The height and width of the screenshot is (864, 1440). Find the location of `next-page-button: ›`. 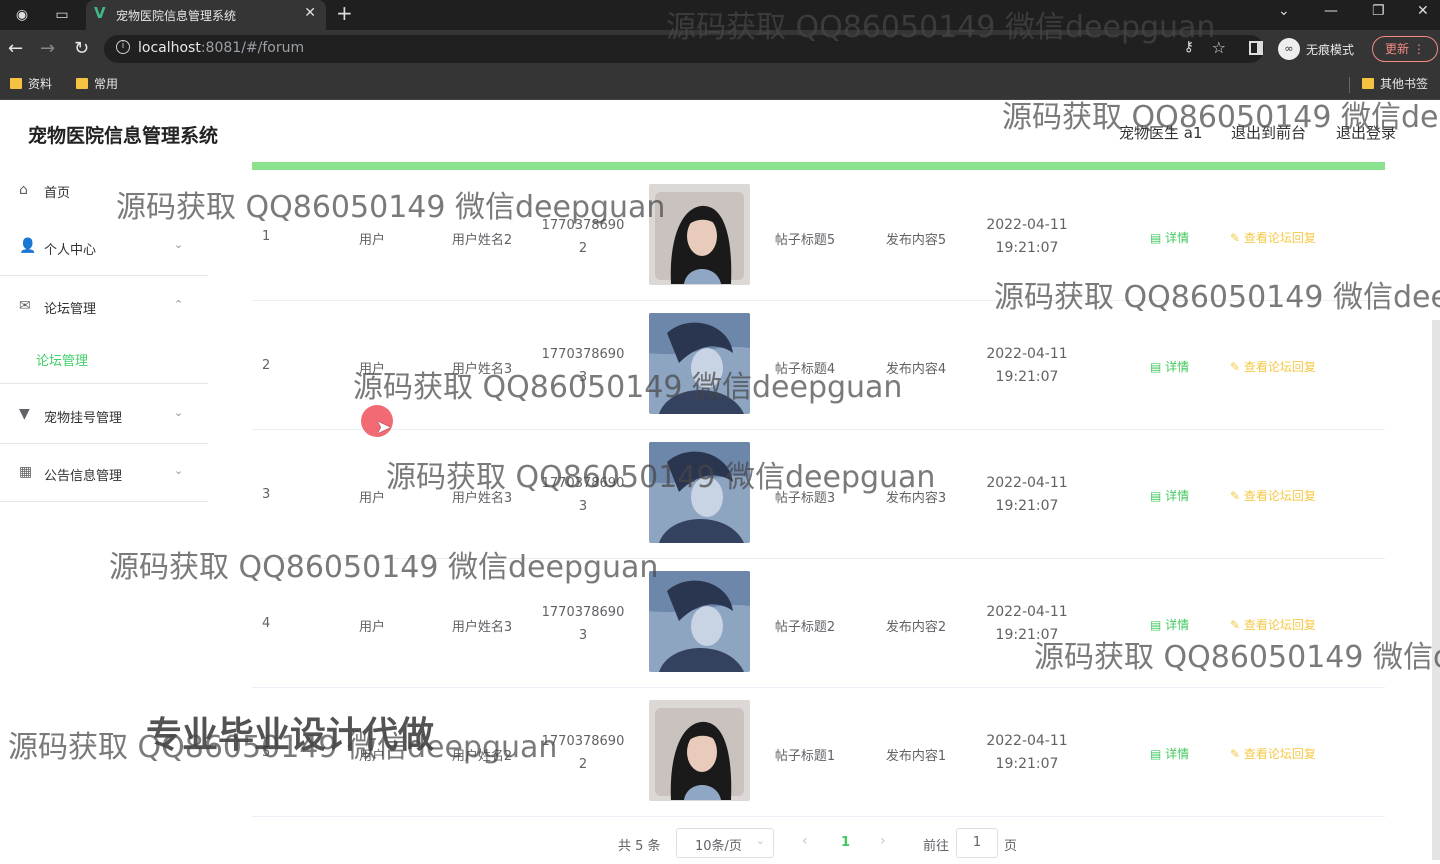

next-page-button: › is located at coordinates (883, 841).